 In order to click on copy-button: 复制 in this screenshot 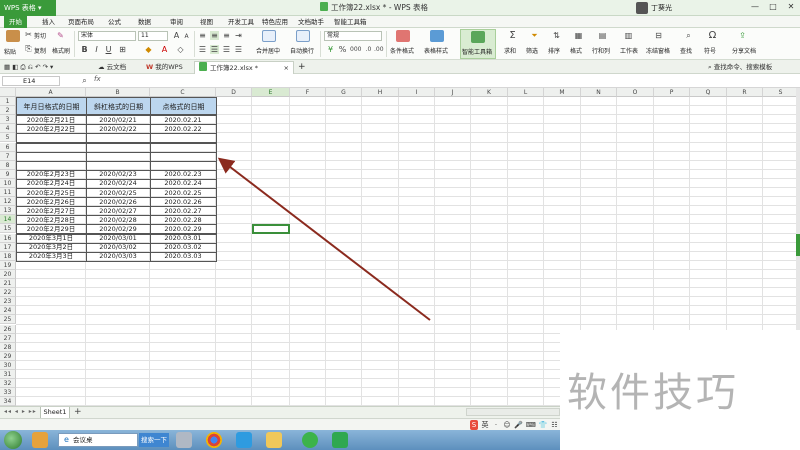, I will do `click(40, 50)`.